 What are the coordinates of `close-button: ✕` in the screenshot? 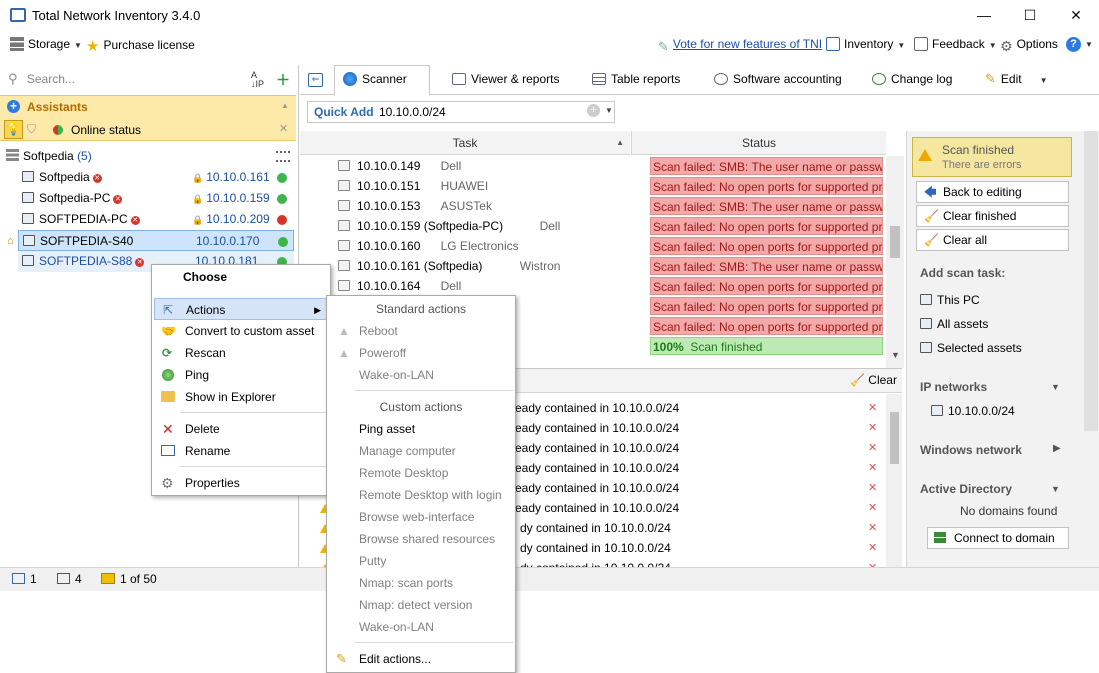 It's located at (1076, 15).